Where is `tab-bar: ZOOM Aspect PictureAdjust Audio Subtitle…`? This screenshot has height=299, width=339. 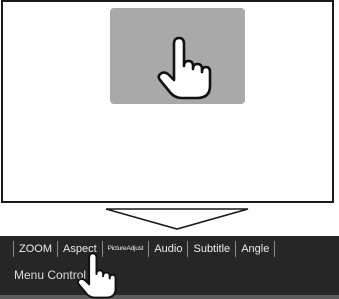 tab-bar: ZOOM Aspect PictureAdjust Audio Subtitle… is located at coordinates (138, 249).